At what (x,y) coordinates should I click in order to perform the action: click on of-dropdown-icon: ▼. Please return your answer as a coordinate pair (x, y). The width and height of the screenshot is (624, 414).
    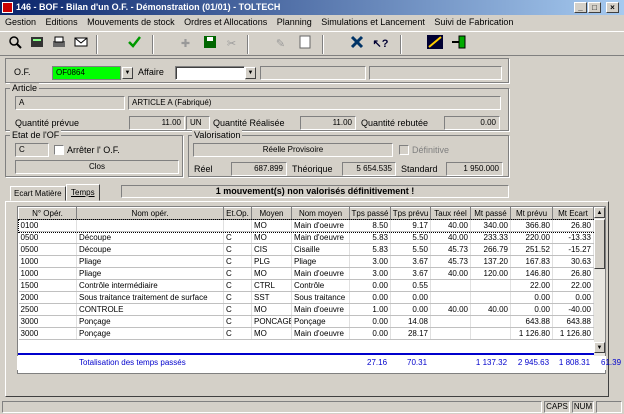
    Looking at the image, I should click on (127, 73).